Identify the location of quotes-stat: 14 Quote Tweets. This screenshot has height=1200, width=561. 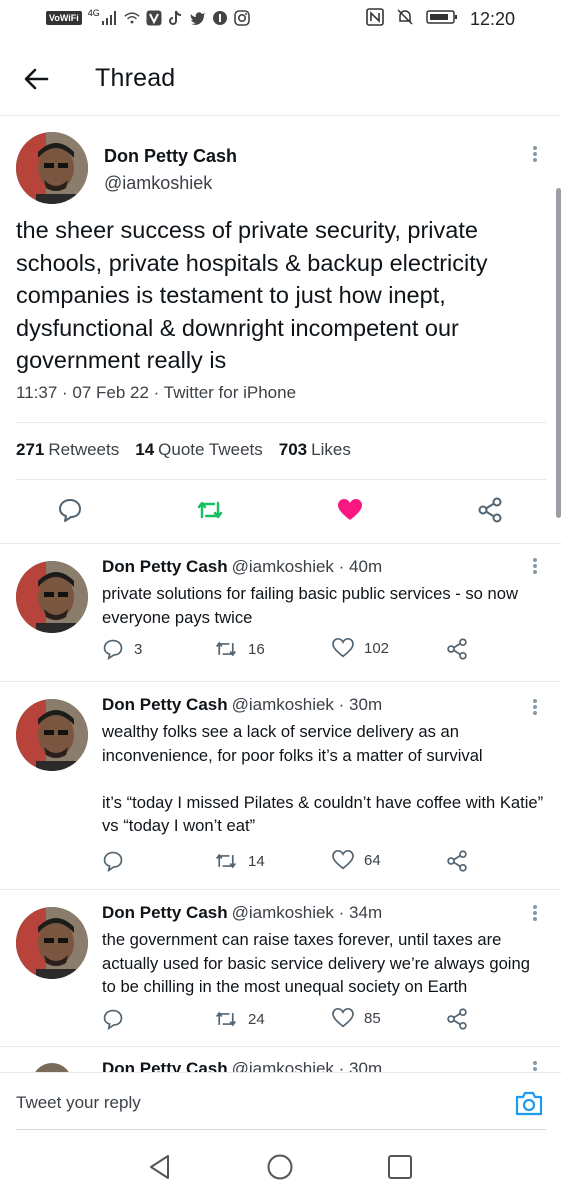
(199, 450).